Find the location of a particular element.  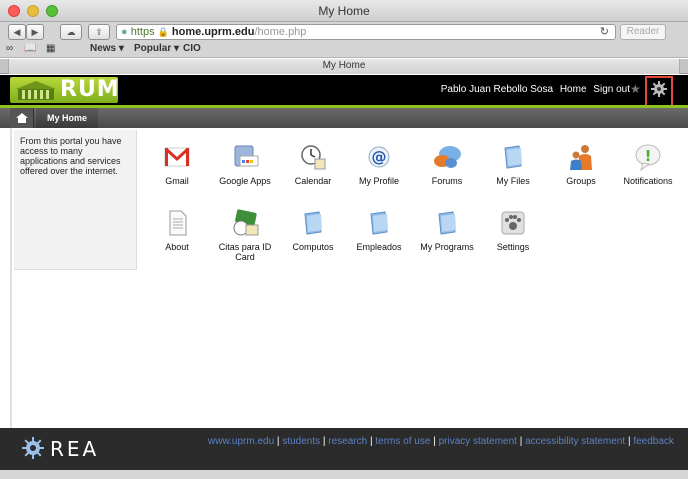

app-google-apps: Google Apps is located at coordinates (245, 164).